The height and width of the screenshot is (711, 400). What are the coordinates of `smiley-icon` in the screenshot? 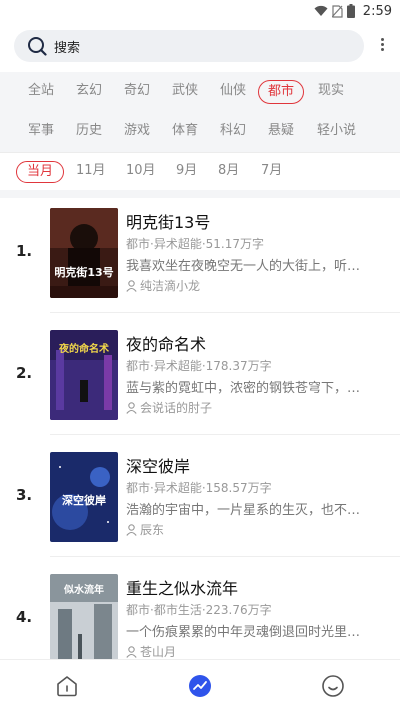 It's located at (333, 686).